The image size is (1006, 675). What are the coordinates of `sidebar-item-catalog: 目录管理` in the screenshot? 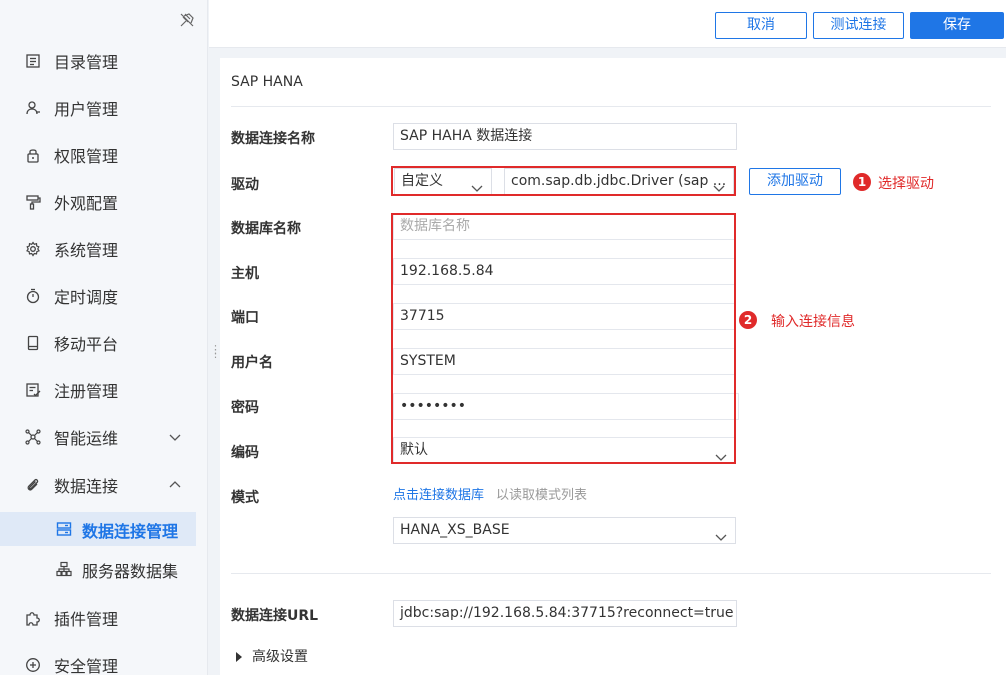 It's located at (104, 61).